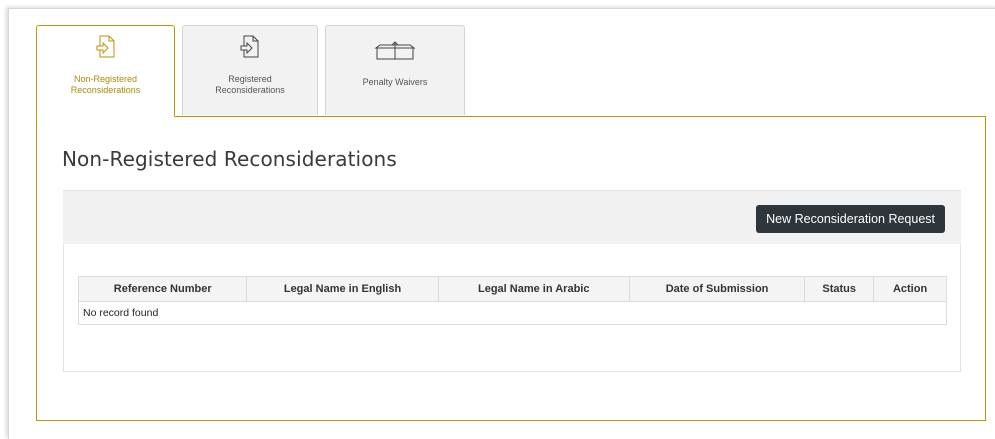 Image resolution: width=995 pixels, height=439 pixels. Describe the element at coordinates (910, 289) in the screenshot. I see `column-header-action: Action` at that location.